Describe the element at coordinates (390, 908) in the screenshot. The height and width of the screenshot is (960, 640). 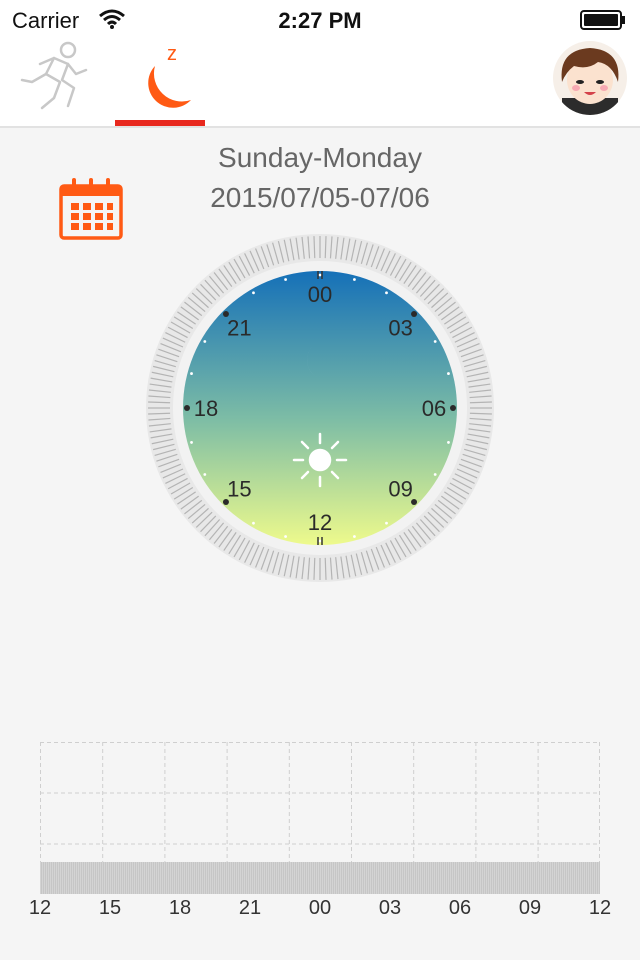
I see `timeline-tick-label: 03` at that location.